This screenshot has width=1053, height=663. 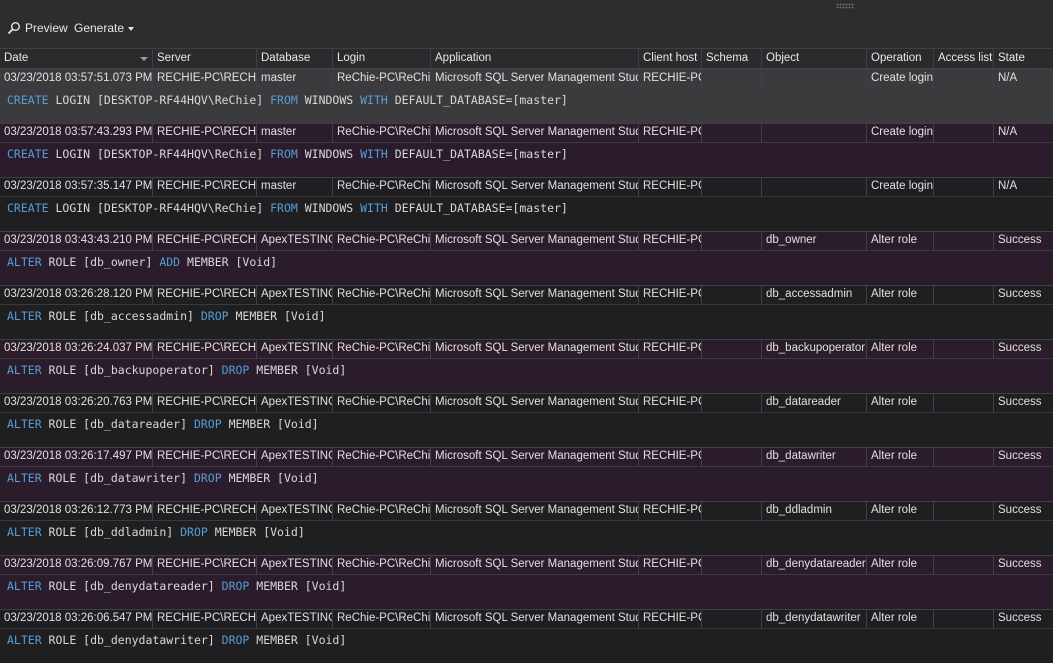 What do you see at coordinates (900, 59) in the screenshot?
I see `column-header-operation: Operation` at bounding box center [900, 59].